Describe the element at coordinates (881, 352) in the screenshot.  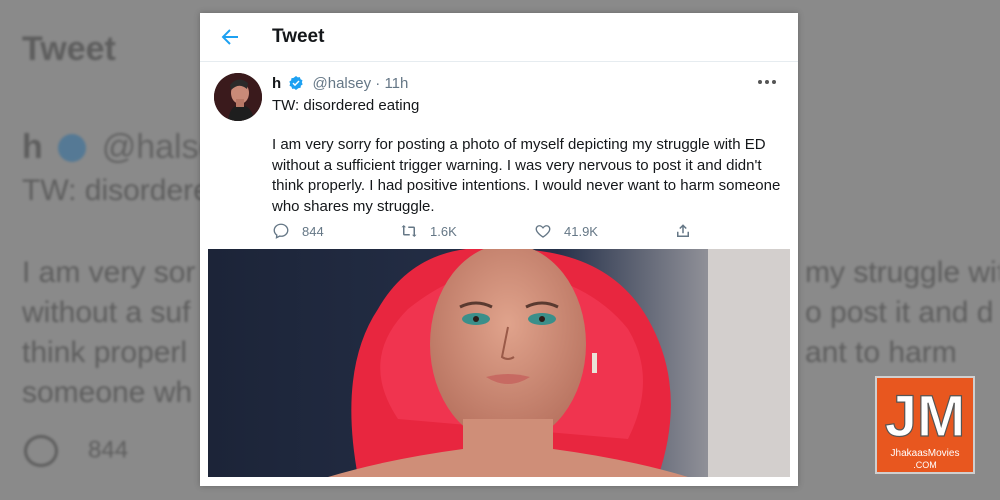
I see `bg-line-3-right: ant to harm` at that location.